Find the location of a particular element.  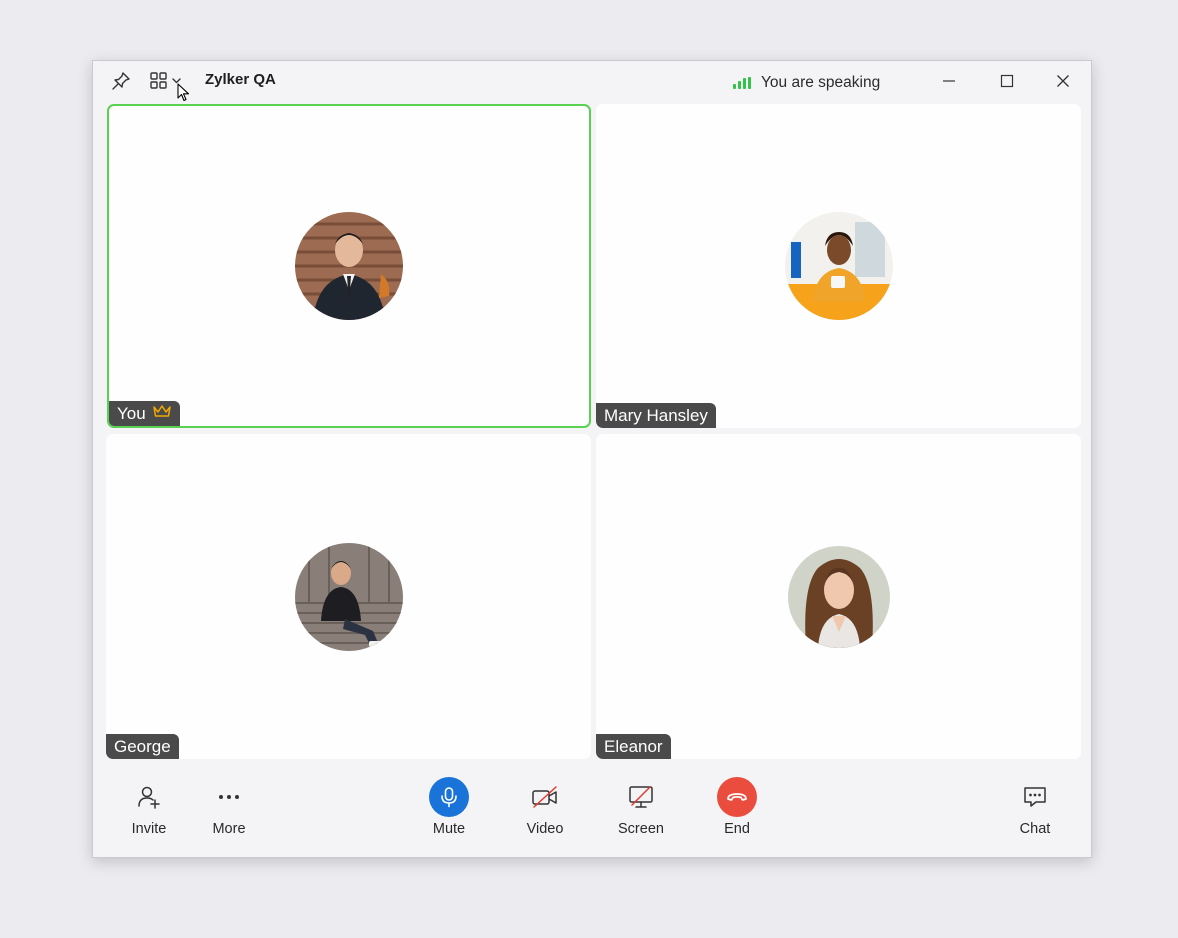

end-label: End is located at coordinates (737, 829).